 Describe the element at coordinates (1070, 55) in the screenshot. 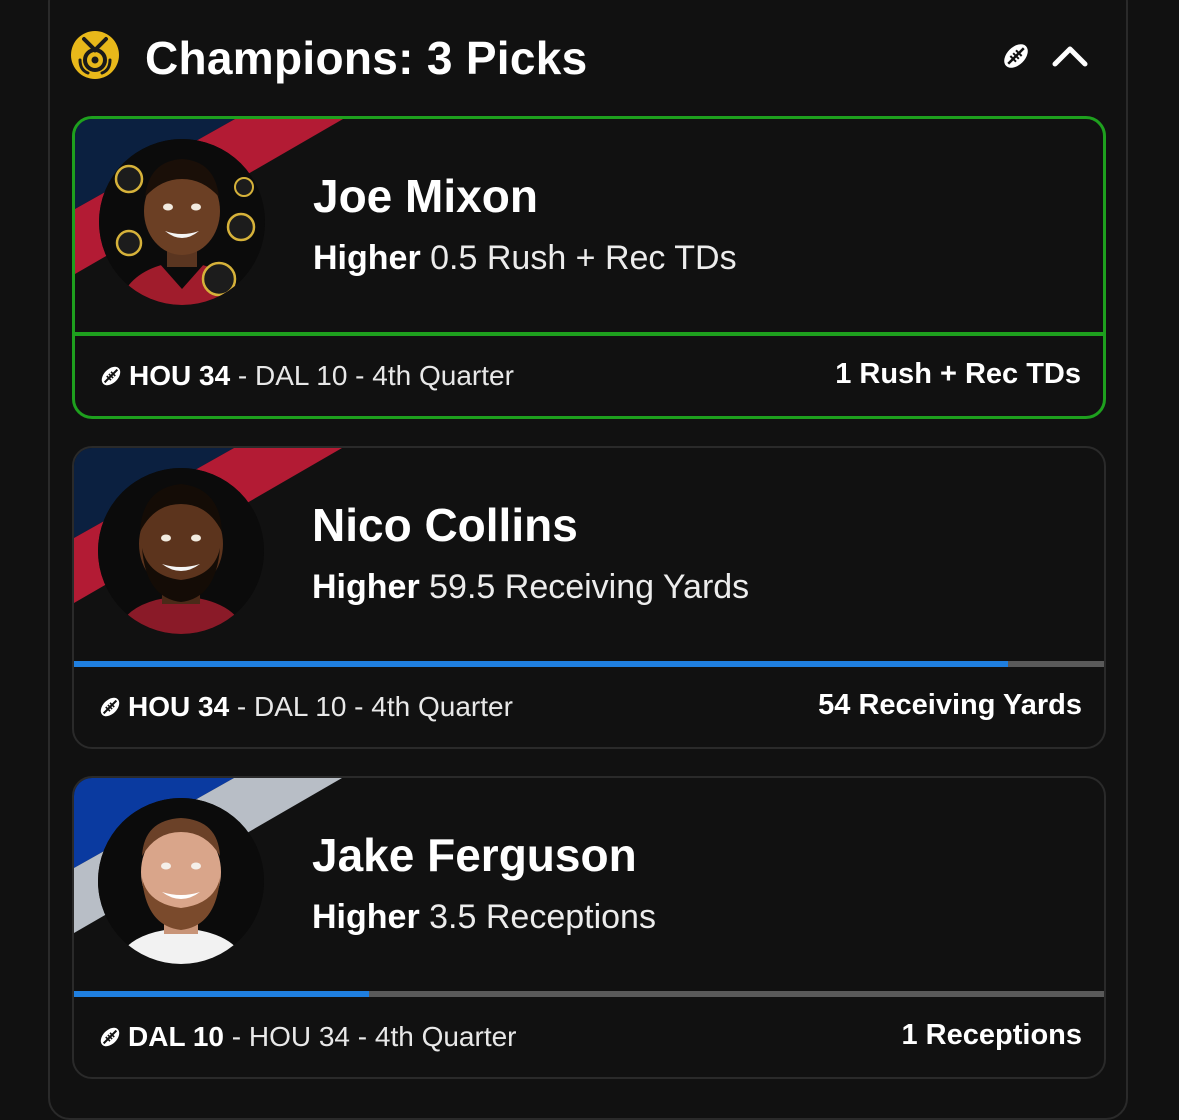

I see `chevron-up-icon` at that location.